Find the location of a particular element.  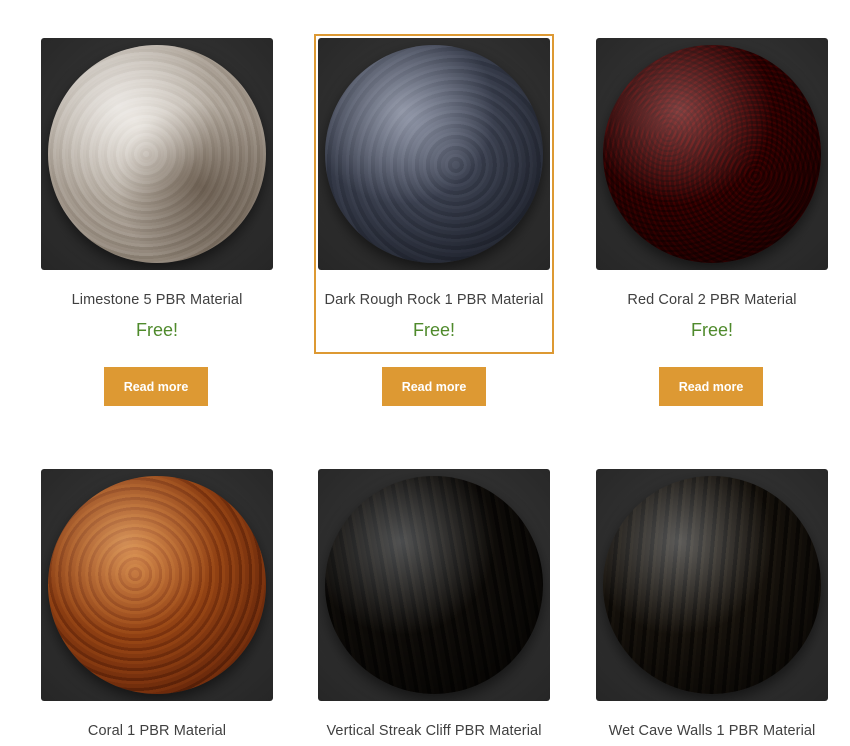

product-title: Limestone 5 PBR Material is located at coordinates (157, 300).